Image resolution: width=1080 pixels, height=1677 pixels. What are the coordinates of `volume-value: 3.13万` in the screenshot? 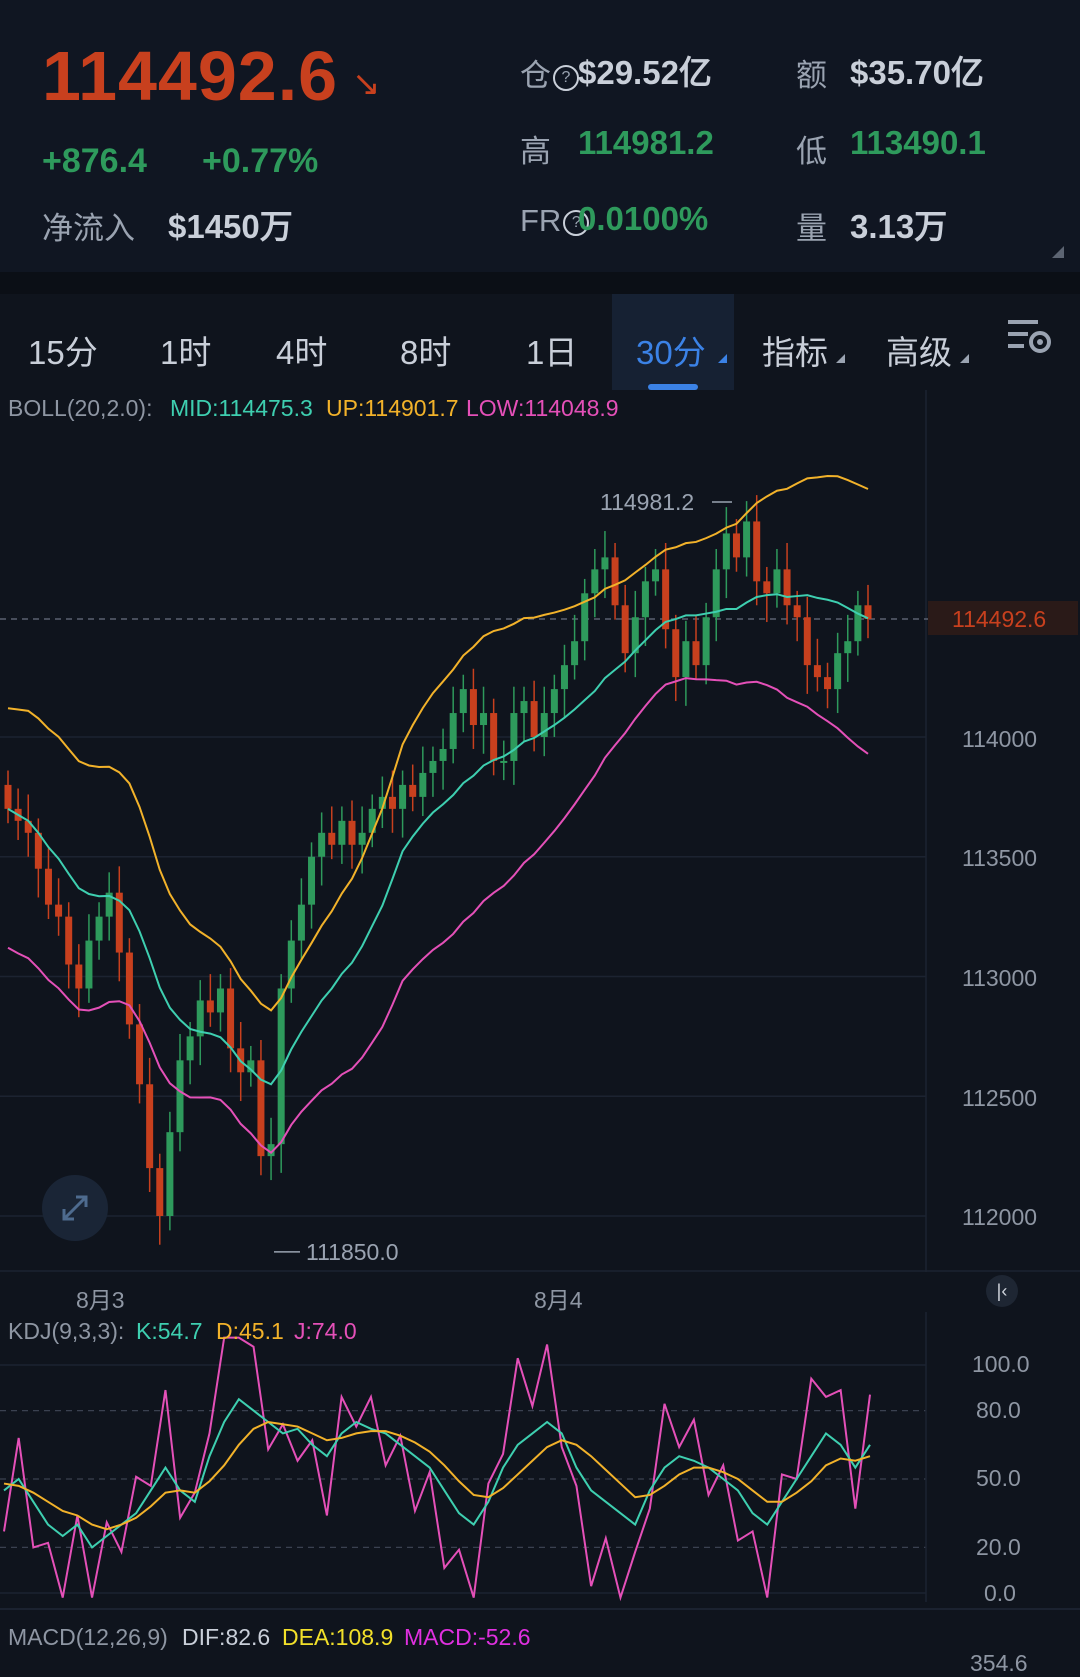 It's located at (899, 226).